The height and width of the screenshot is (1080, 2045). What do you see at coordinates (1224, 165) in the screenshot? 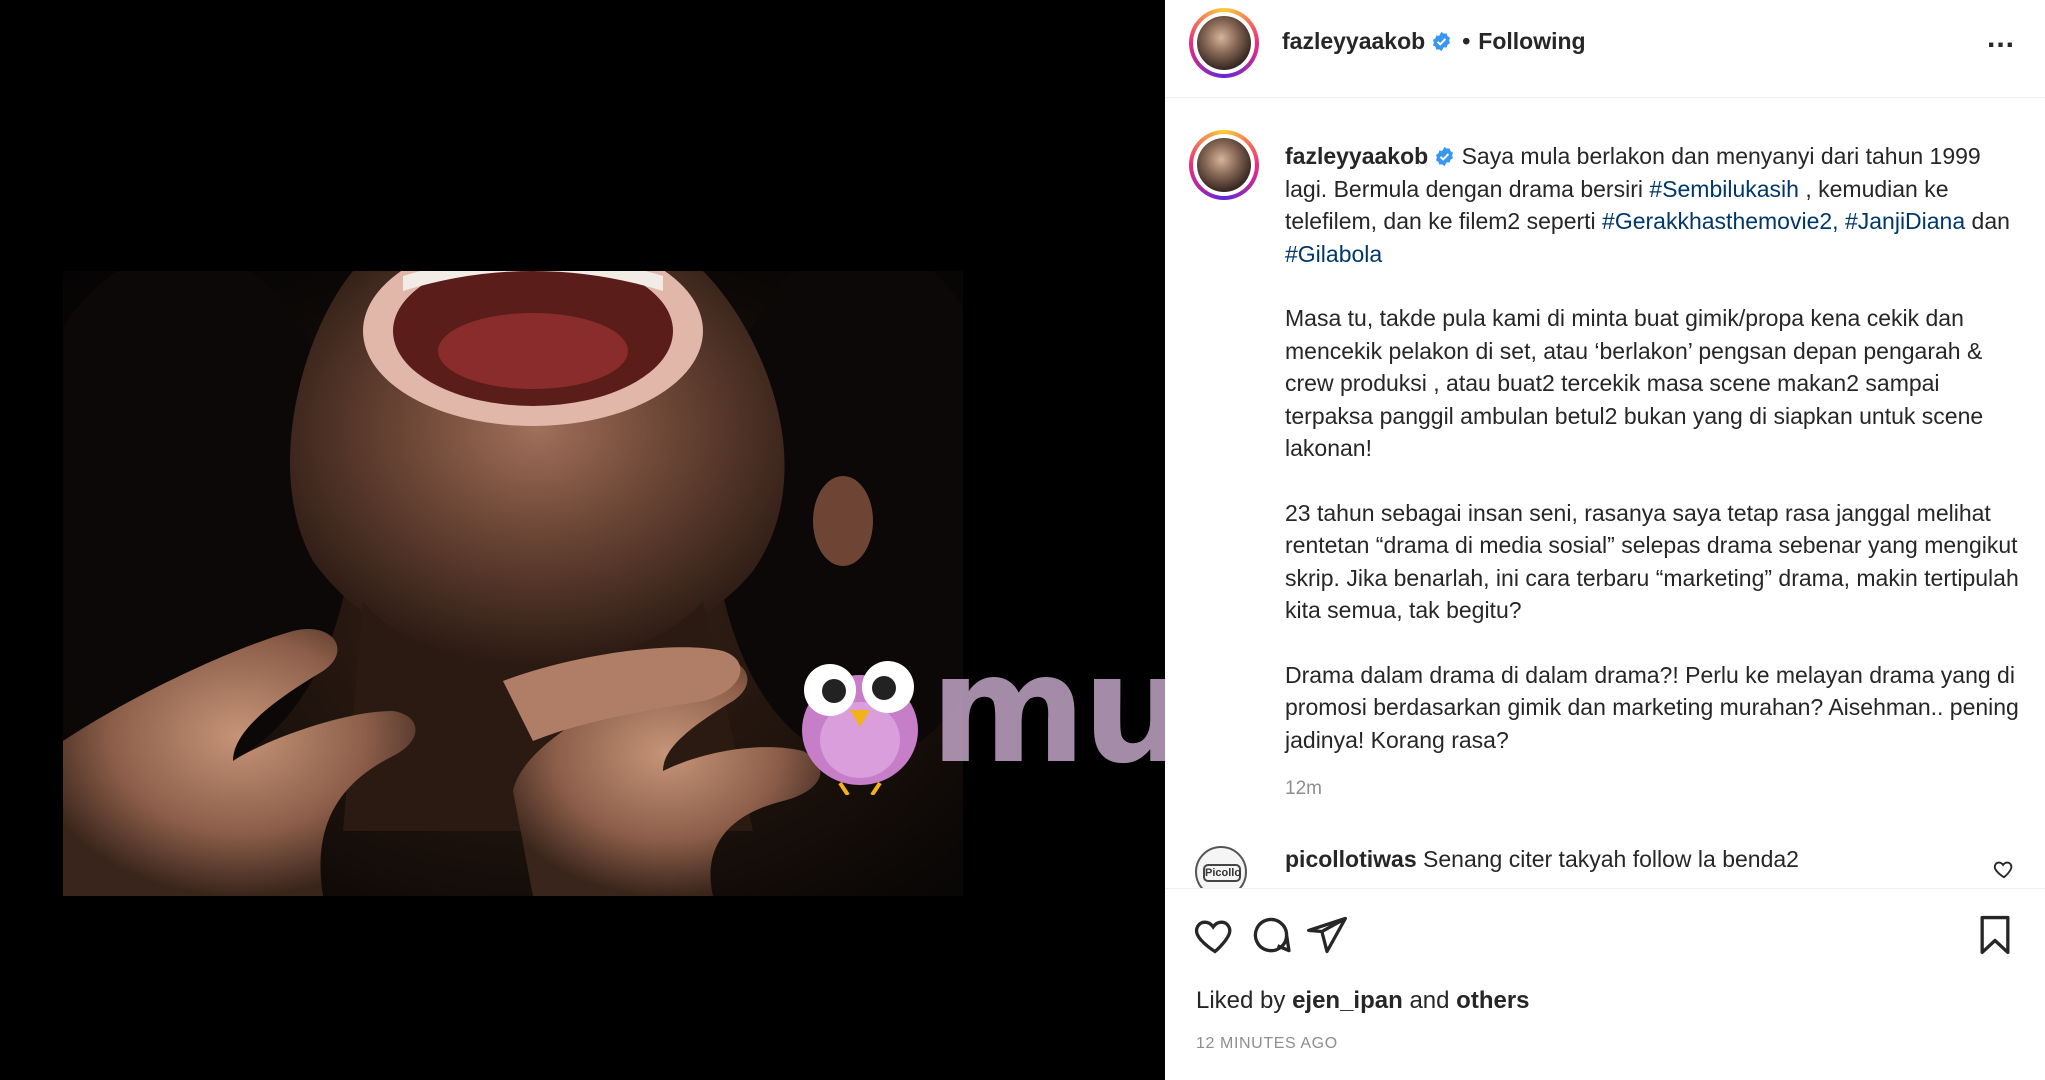
I see `caption-author-avatar` at bounding box center [1224, 165].